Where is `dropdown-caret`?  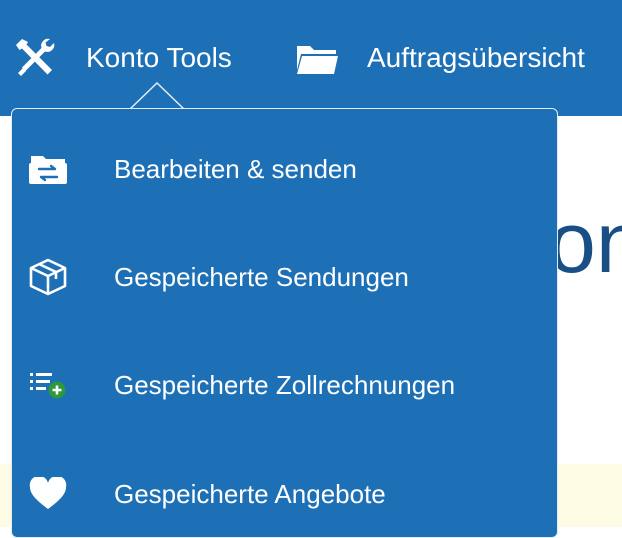 dropdown-caret is located at coordinates (157, 95).